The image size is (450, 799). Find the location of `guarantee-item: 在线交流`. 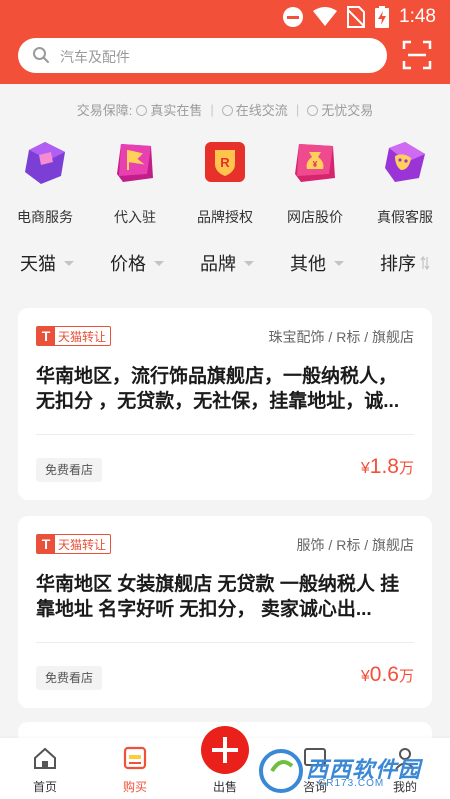

guarantee-item: 在线交流 is located at coordinates (261, 110).